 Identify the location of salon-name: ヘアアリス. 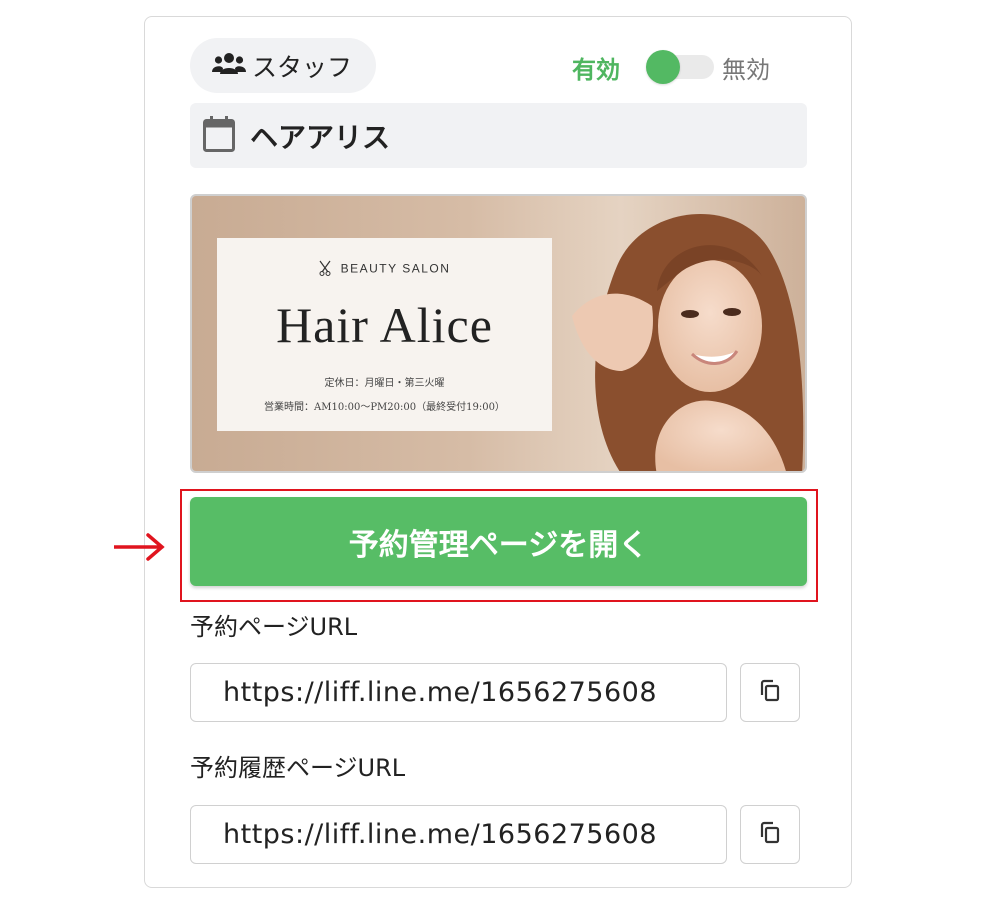
(320, 137).